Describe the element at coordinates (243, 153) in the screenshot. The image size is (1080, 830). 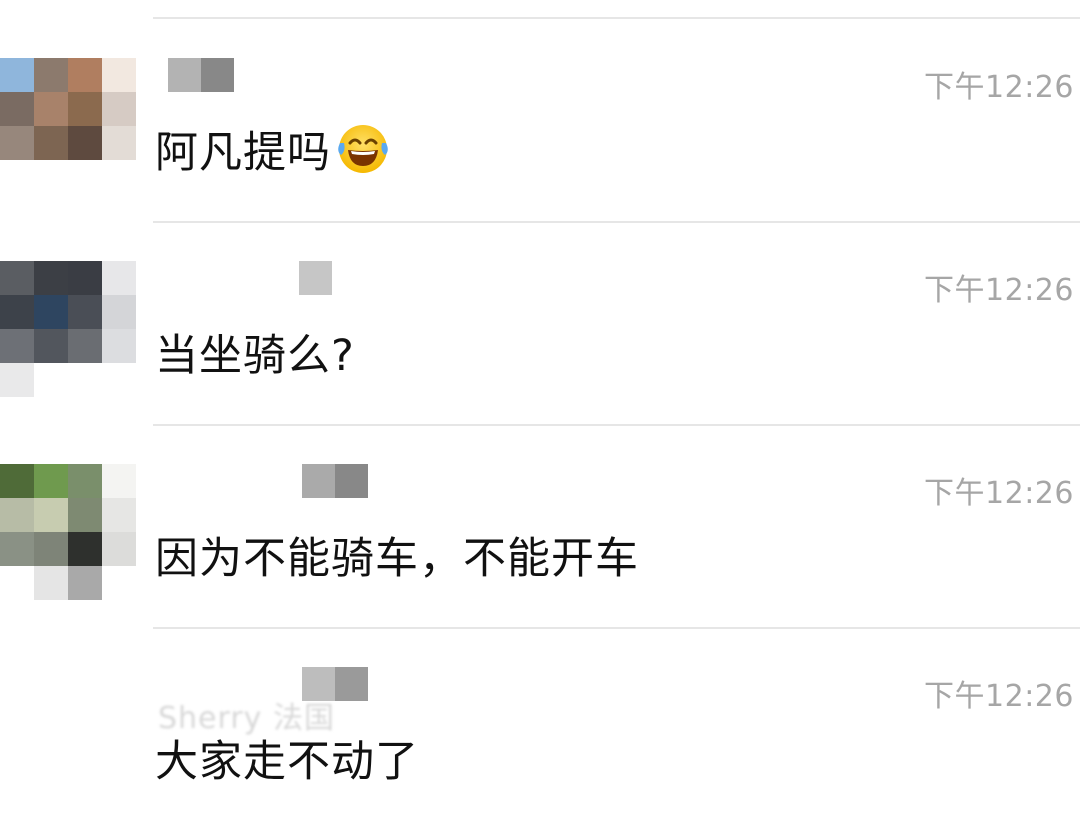
I see `message-text-content: 阿凡提吗` at that location.